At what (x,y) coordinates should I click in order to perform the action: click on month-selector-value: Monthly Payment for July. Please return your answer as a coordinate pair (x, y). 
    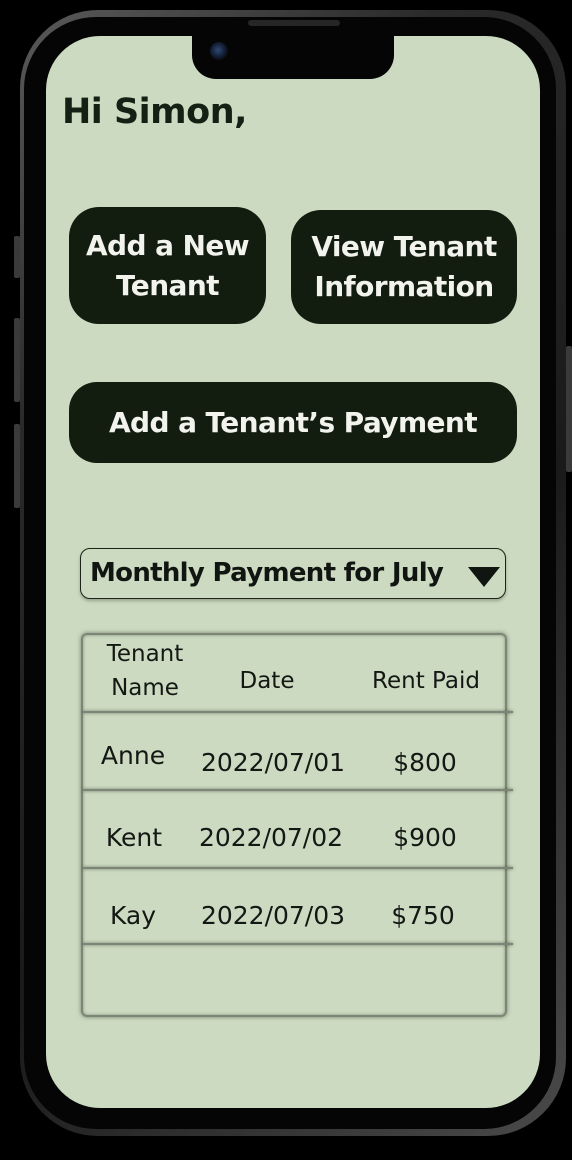
    Looking at the image, I should click on (267, 573).